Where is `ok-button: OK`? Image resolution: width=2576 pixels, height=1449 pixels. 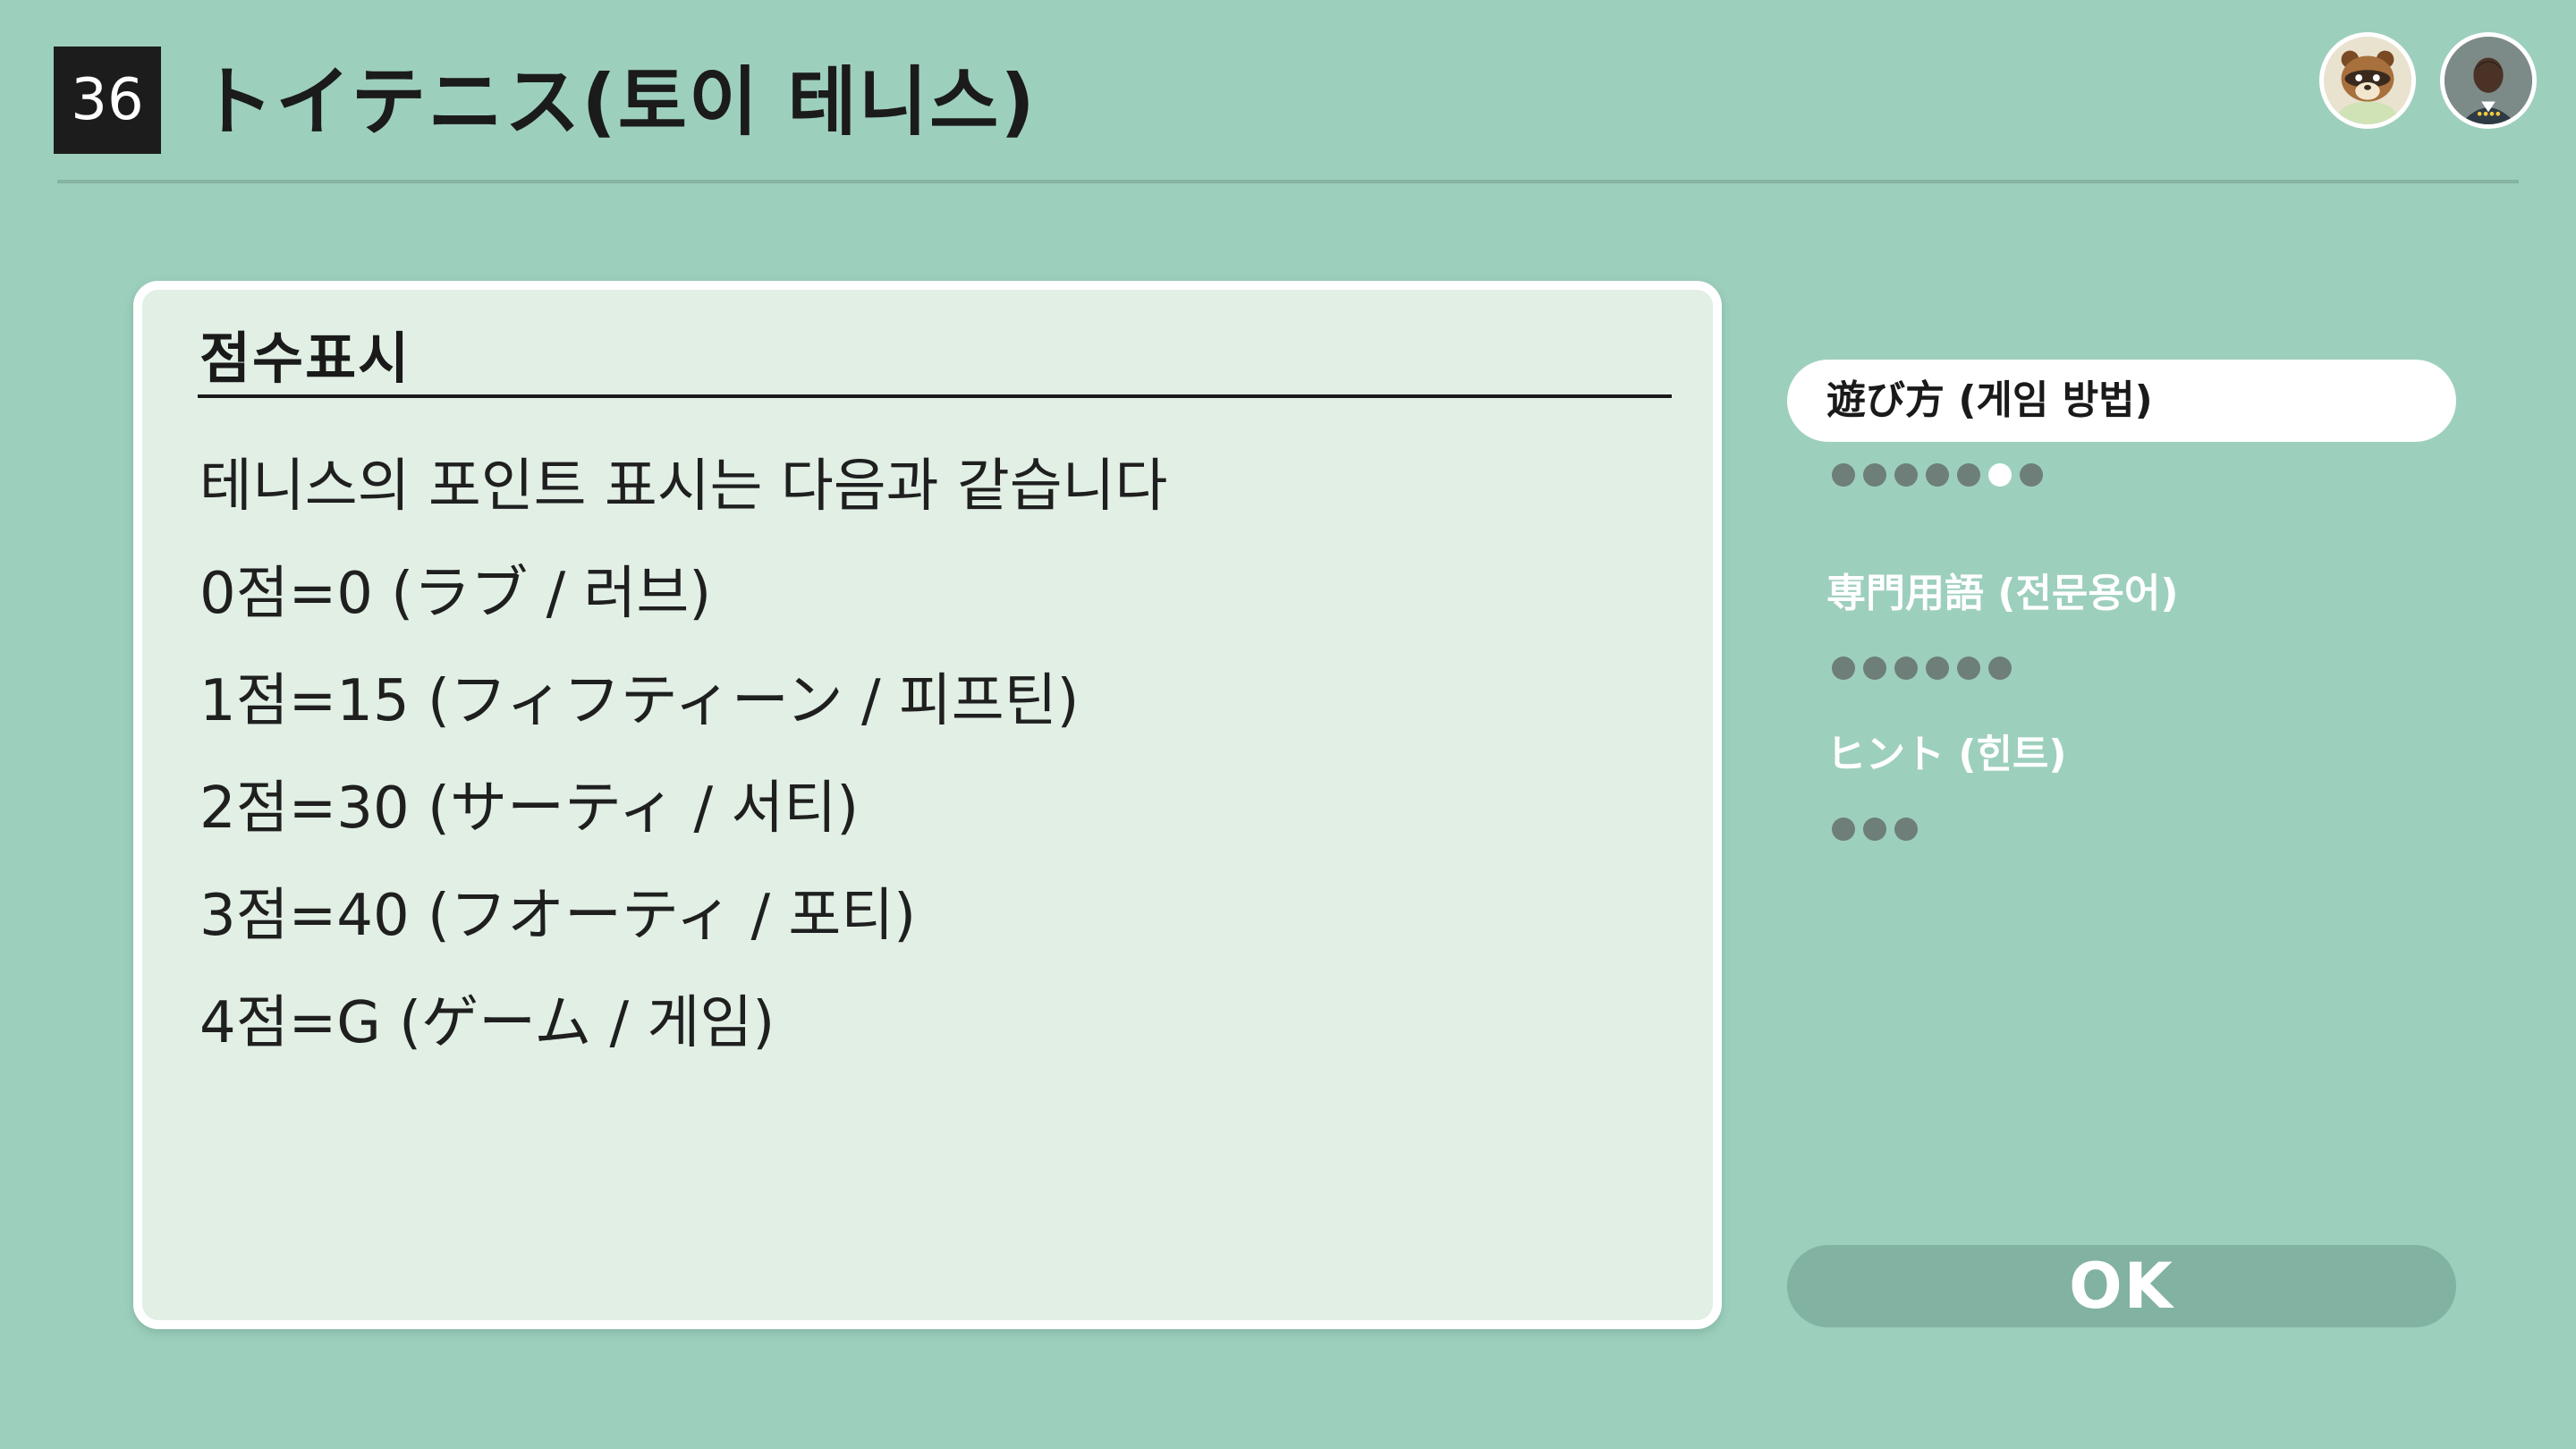 ok-button: OK is located at coordinates (2121, 1286).